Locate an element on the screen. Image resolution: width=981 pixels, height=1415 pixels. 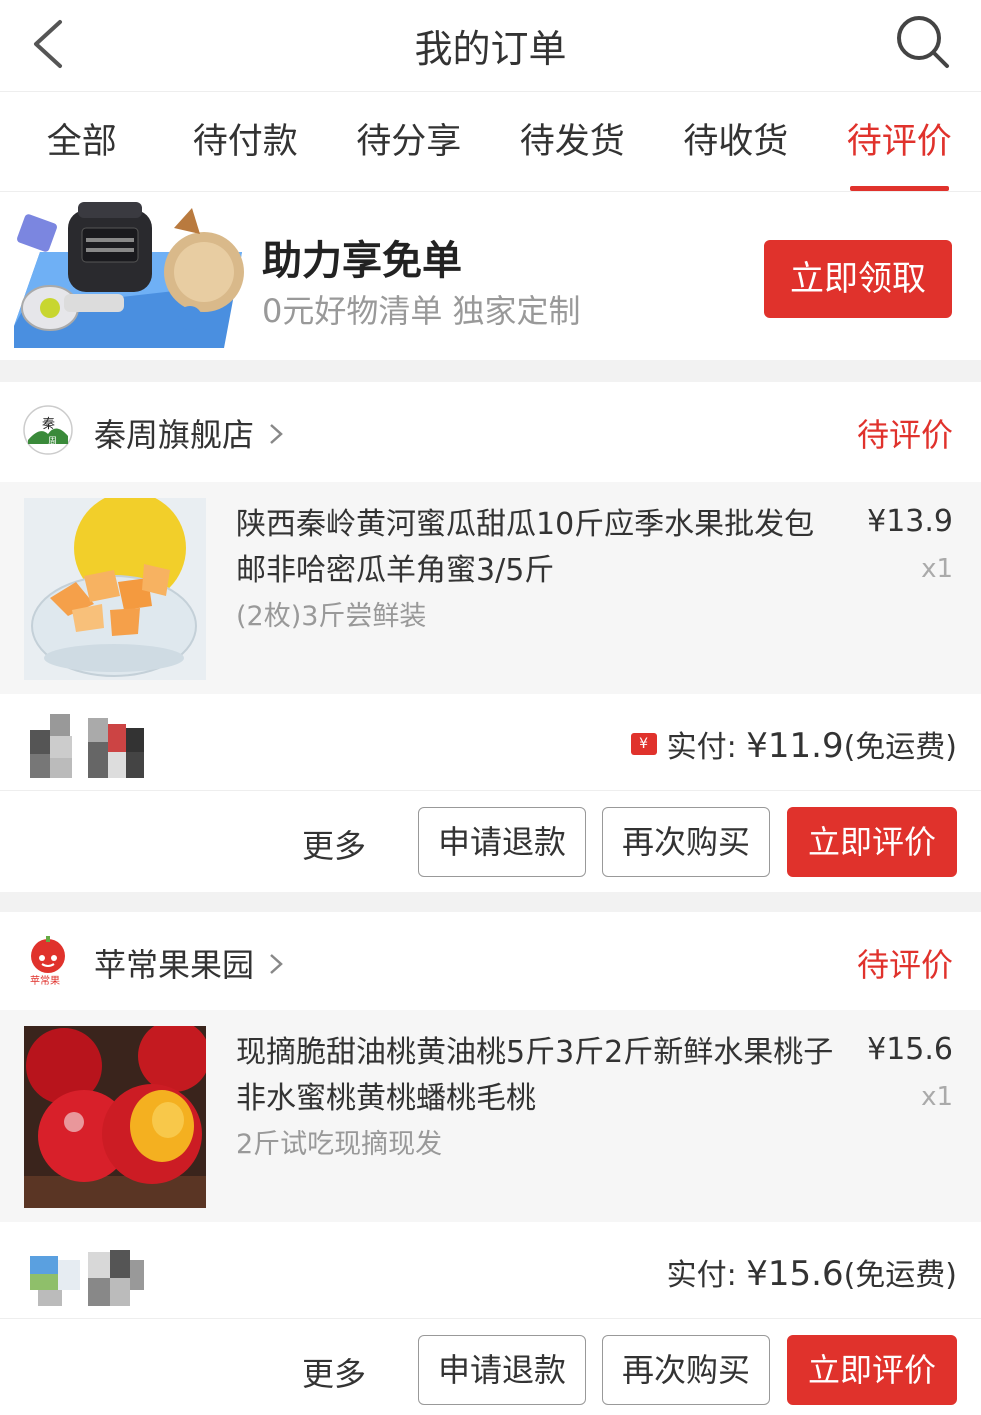
order-status-tabs: 全部 待付款 待分享 待发货 待收货 待评价 is located at coordinates (490, 142).